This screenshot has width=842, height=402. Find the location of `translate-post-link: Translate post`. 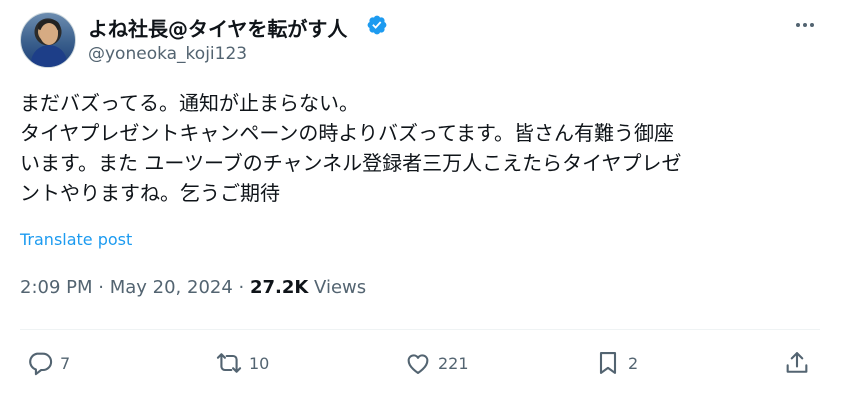

translate-post-link: Translate post is located at coordinates (76, 239).